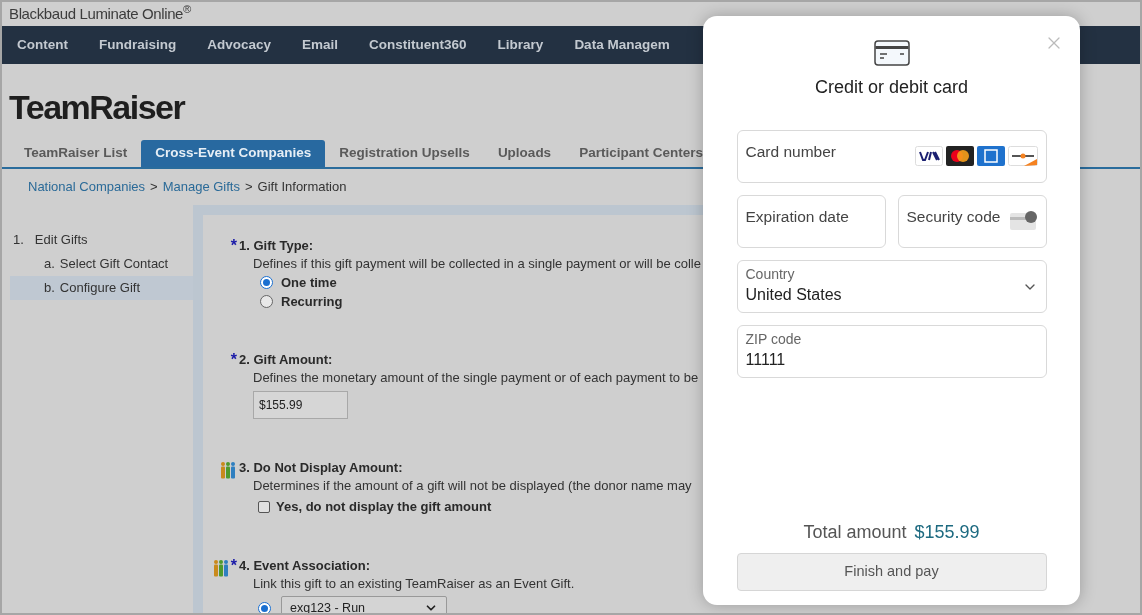  Describe the element at coordinates (891, 156) in the screenshot. I see `card-number-field: Card number` at that location.